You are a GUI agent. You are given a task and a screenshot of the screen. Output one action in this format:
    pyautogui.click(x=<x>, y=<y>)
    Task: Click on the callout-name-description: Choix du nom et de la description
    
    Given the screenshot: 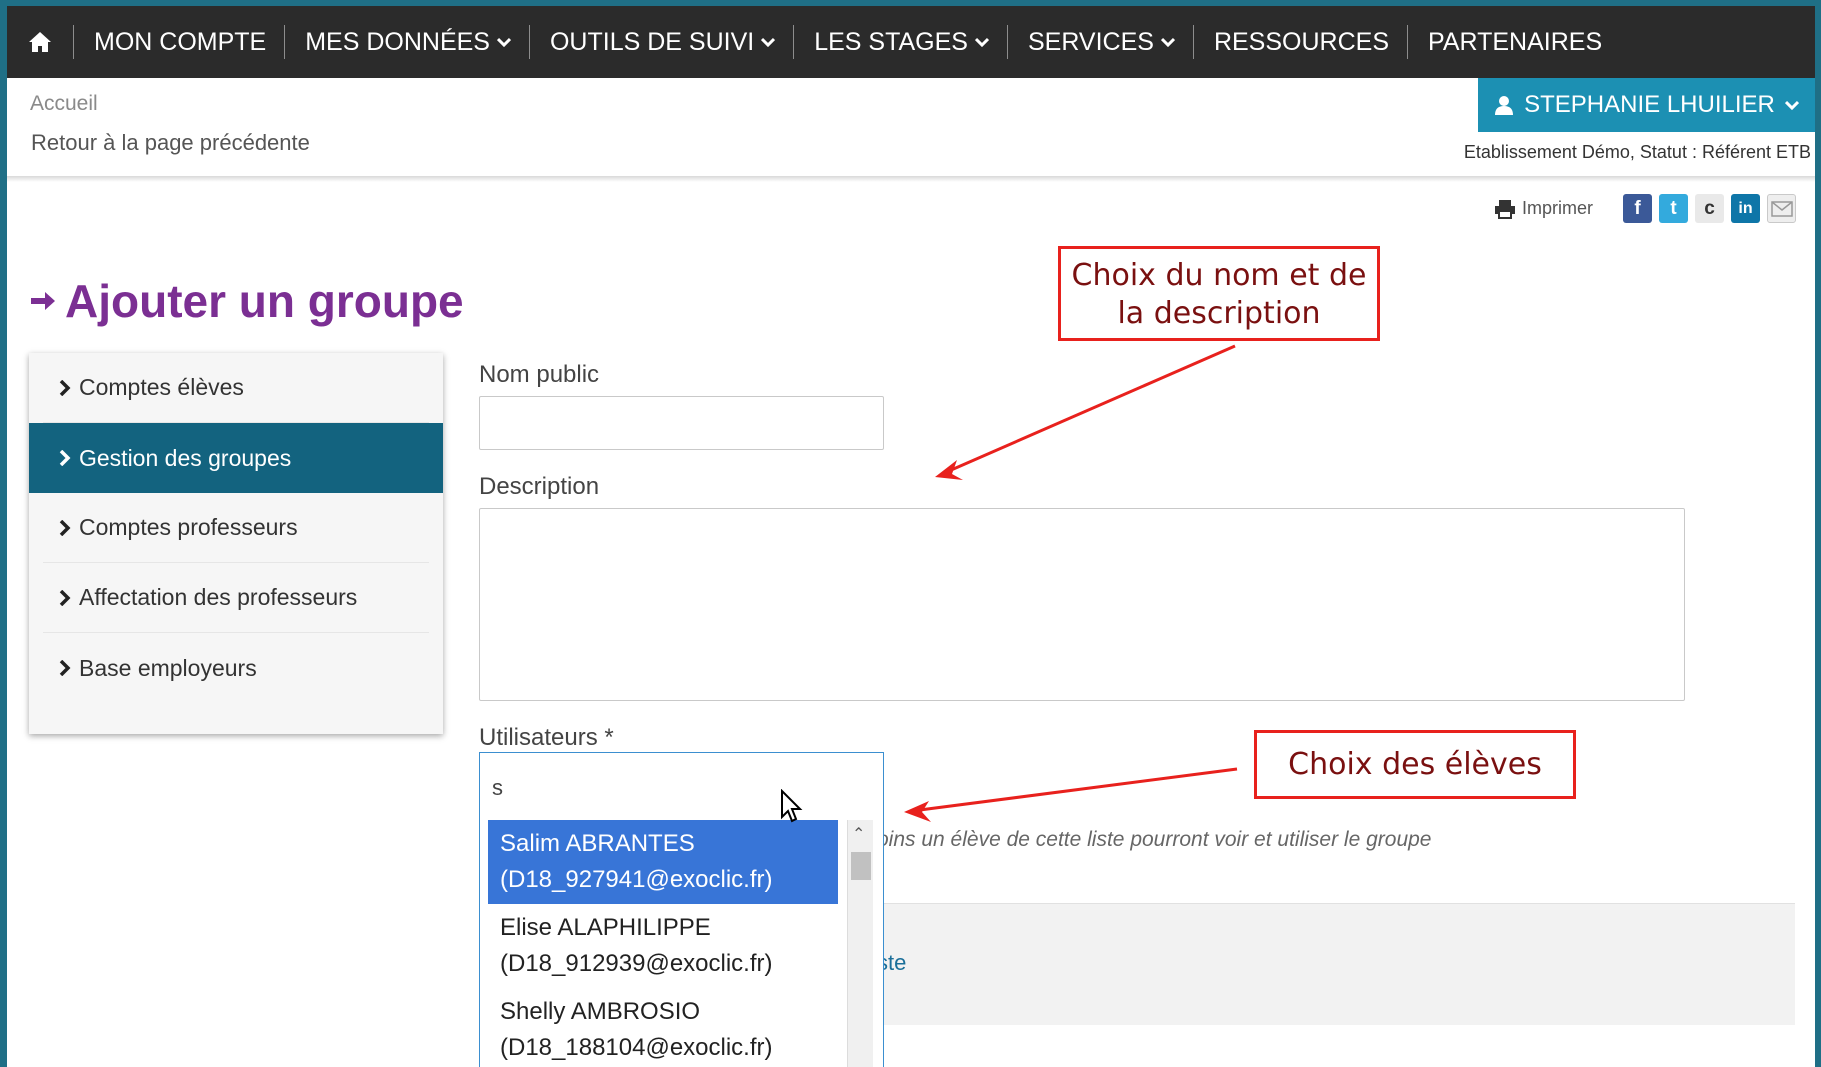 What is the action you would take?
    pyautogui.click(x=1219, y=293)
    